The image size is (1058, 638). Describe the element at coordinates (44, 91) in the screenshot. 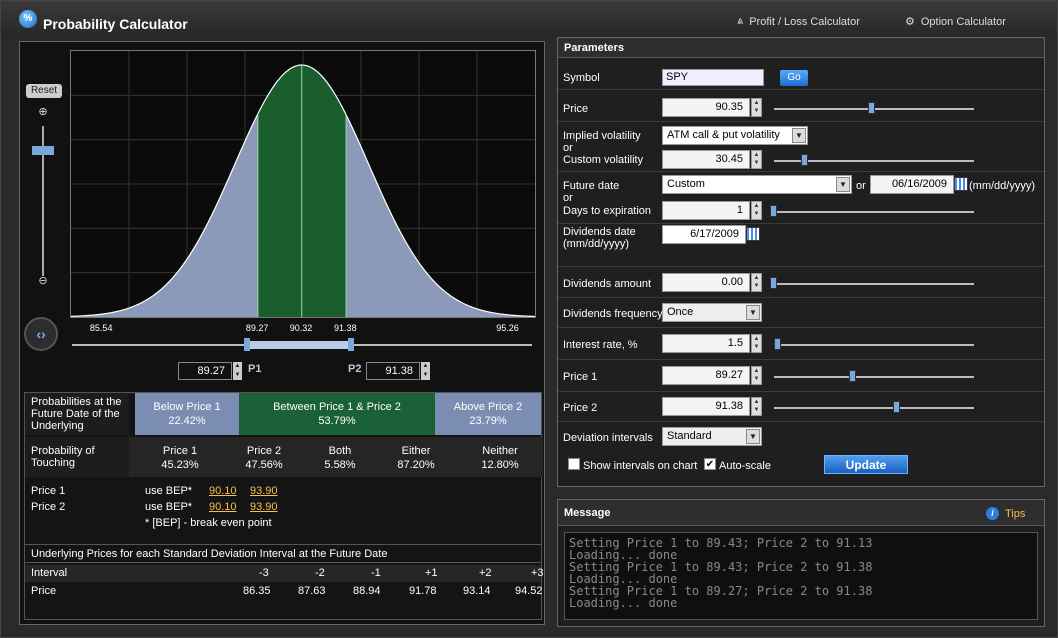

I see `reset-zoom-button: Reset` at that location.